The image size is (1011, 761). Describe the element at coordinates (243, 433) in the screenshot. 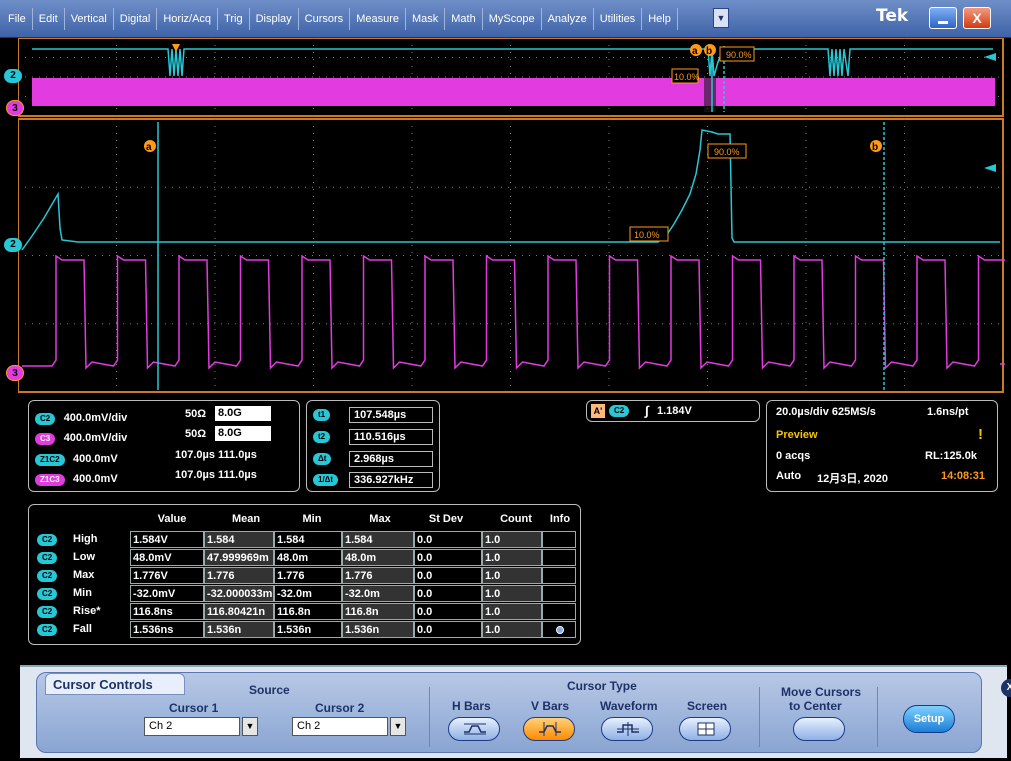

I see `ch3-bandwidth: 8.0G` at that location.